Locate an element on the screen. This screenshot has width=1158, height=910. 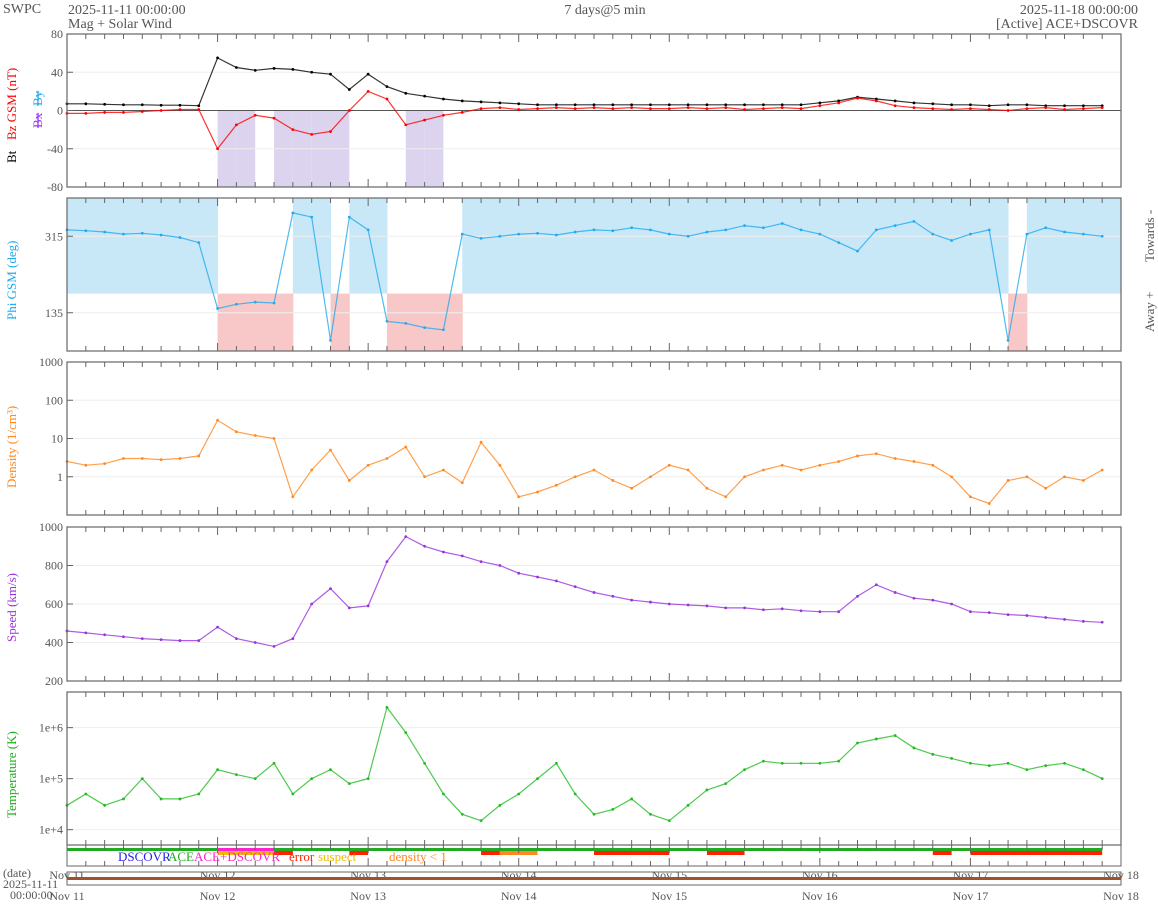
y-tick-label: 1e+6 is located at coordinates (51, 728).